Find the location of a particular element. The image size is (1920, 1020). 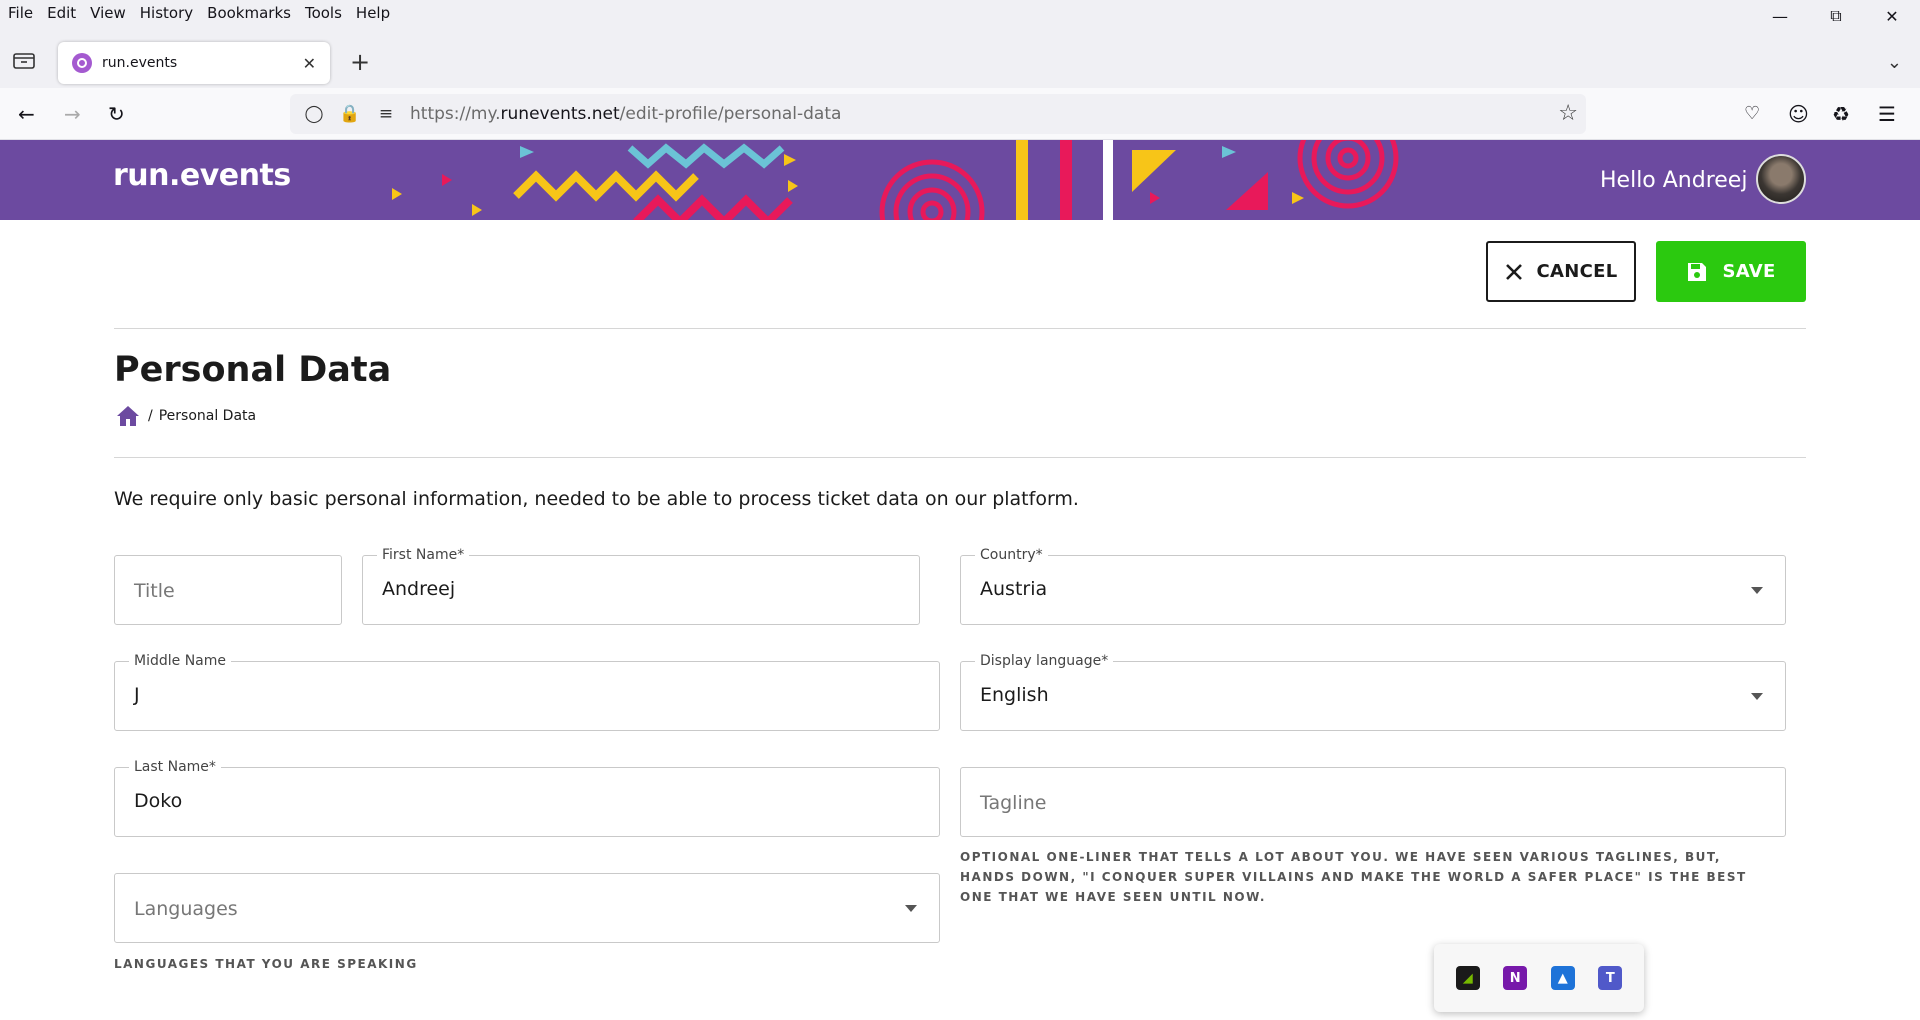

lock-icon: 🔒 is located at coordinates (350, 114).